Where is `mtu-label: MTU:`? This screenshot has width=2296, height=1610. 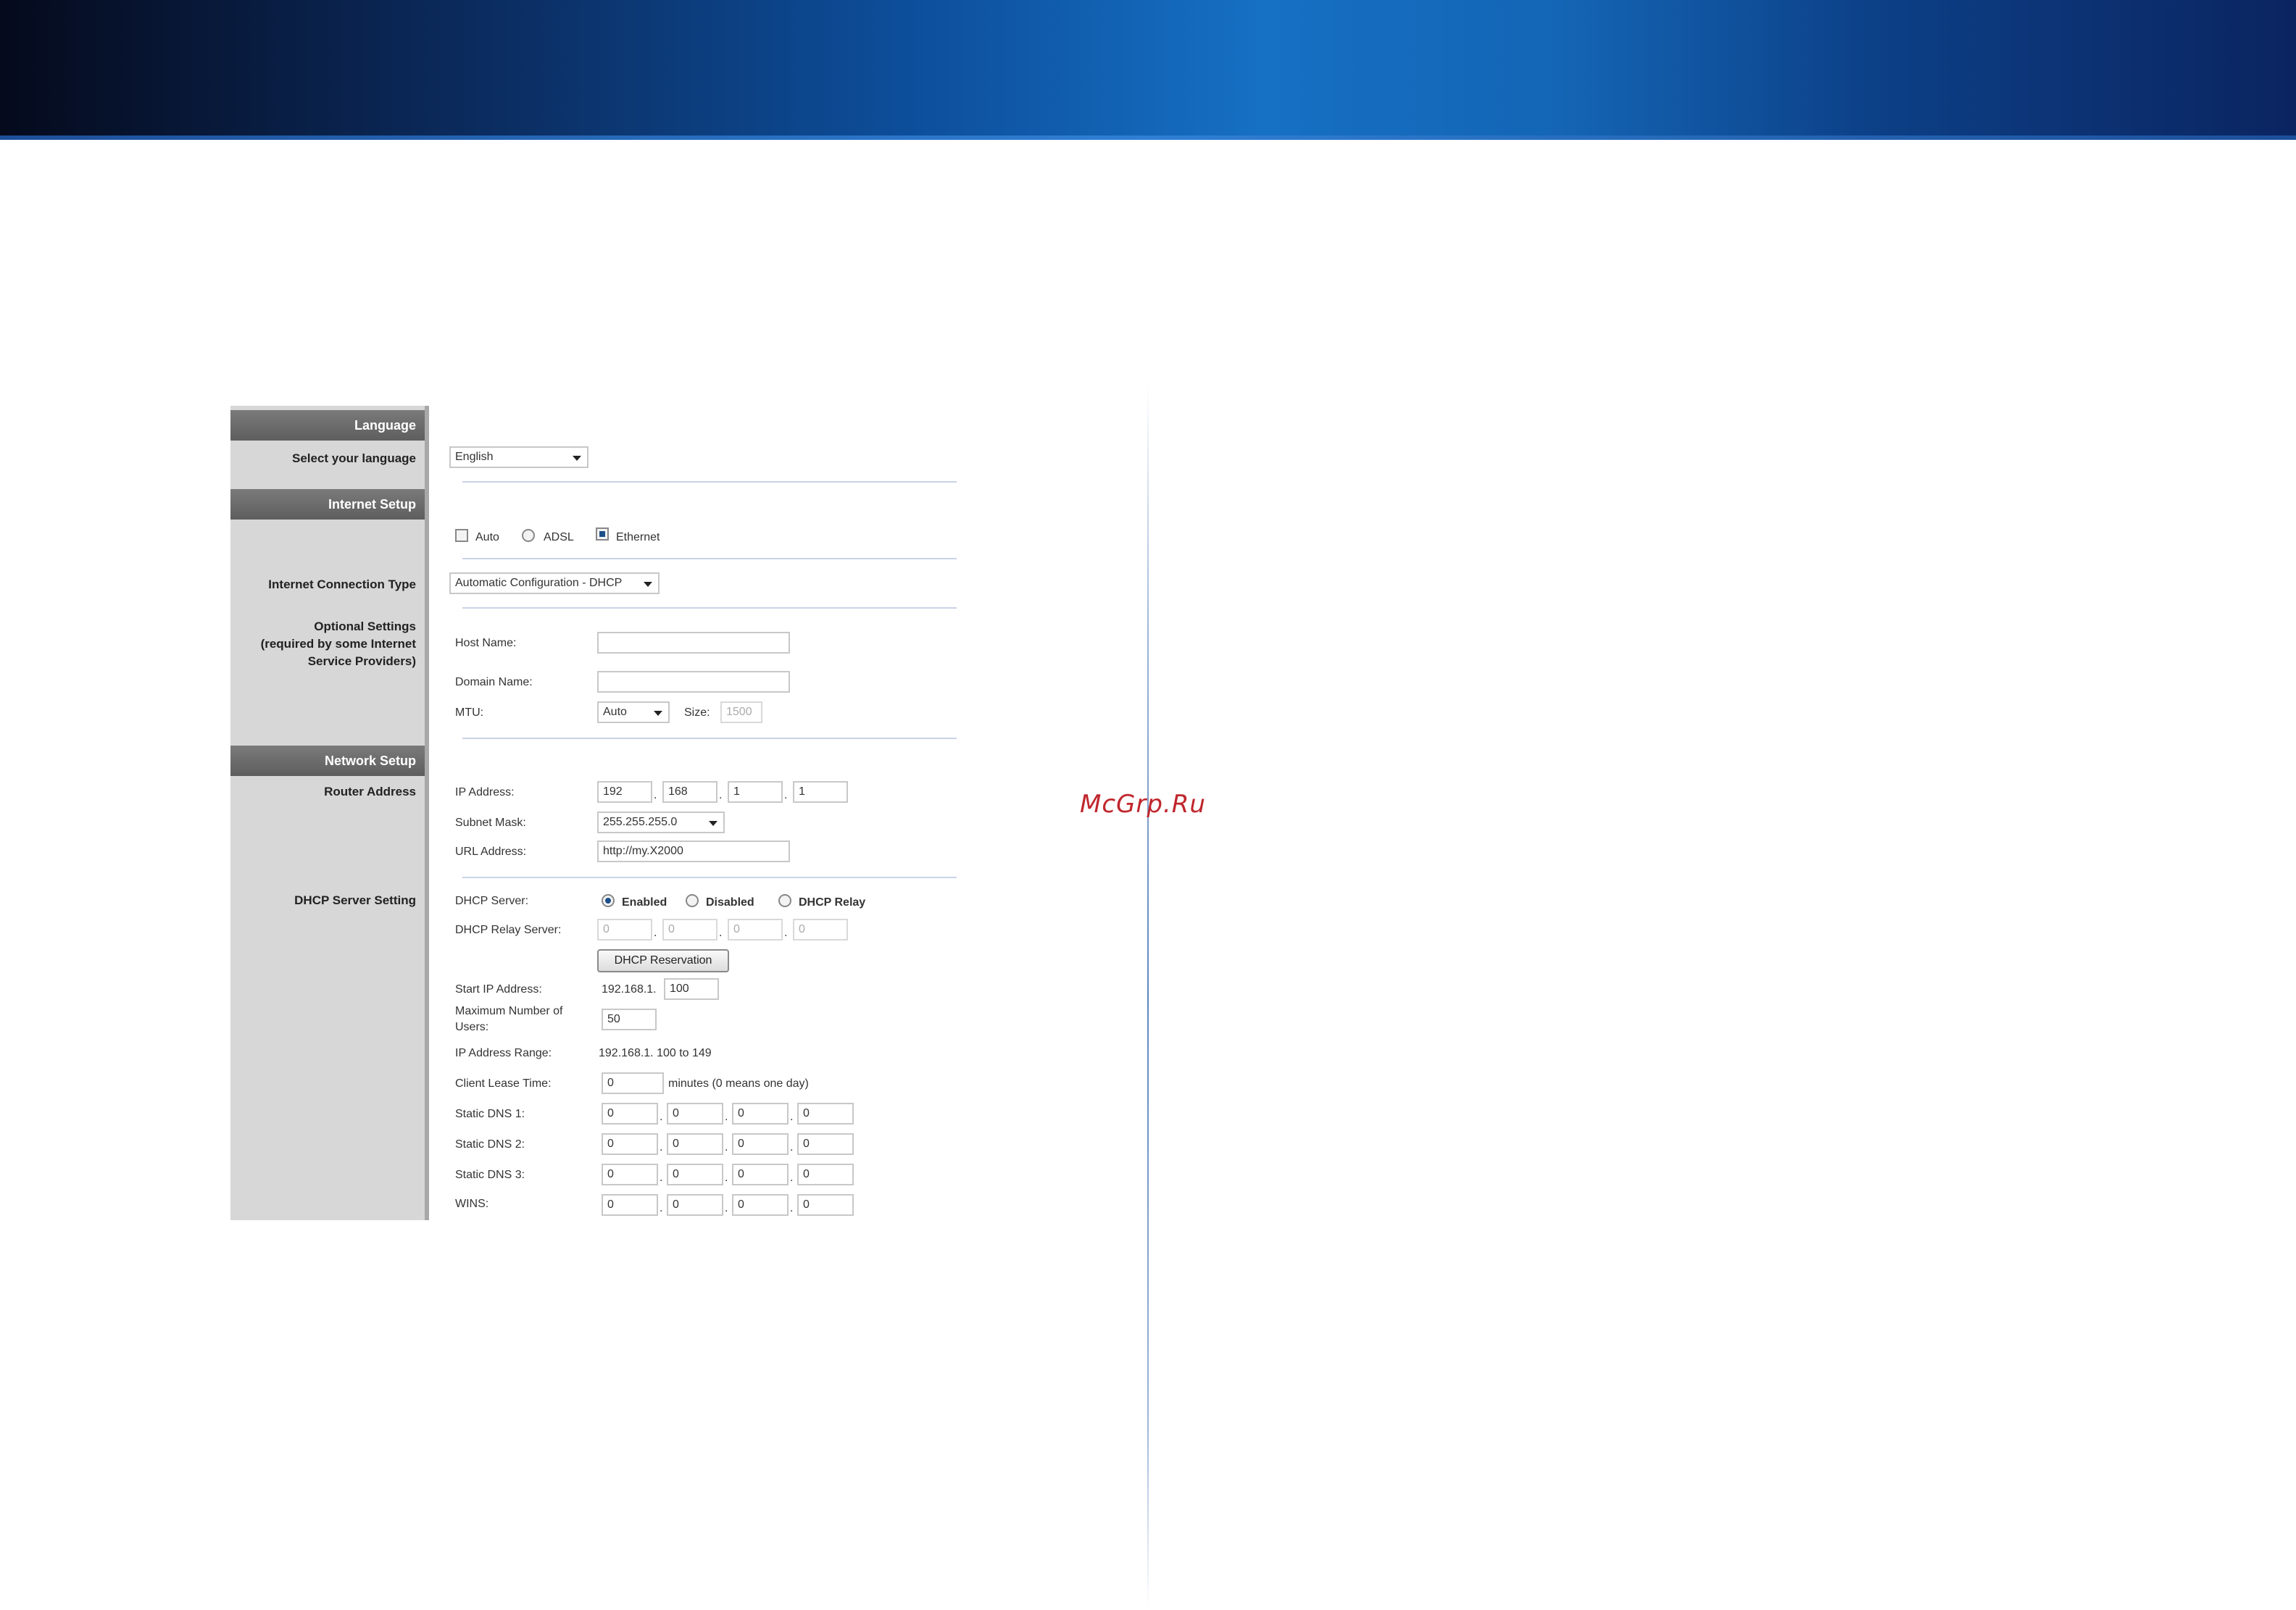 mtu-label: MTU: is located at coordinates (469, 712).